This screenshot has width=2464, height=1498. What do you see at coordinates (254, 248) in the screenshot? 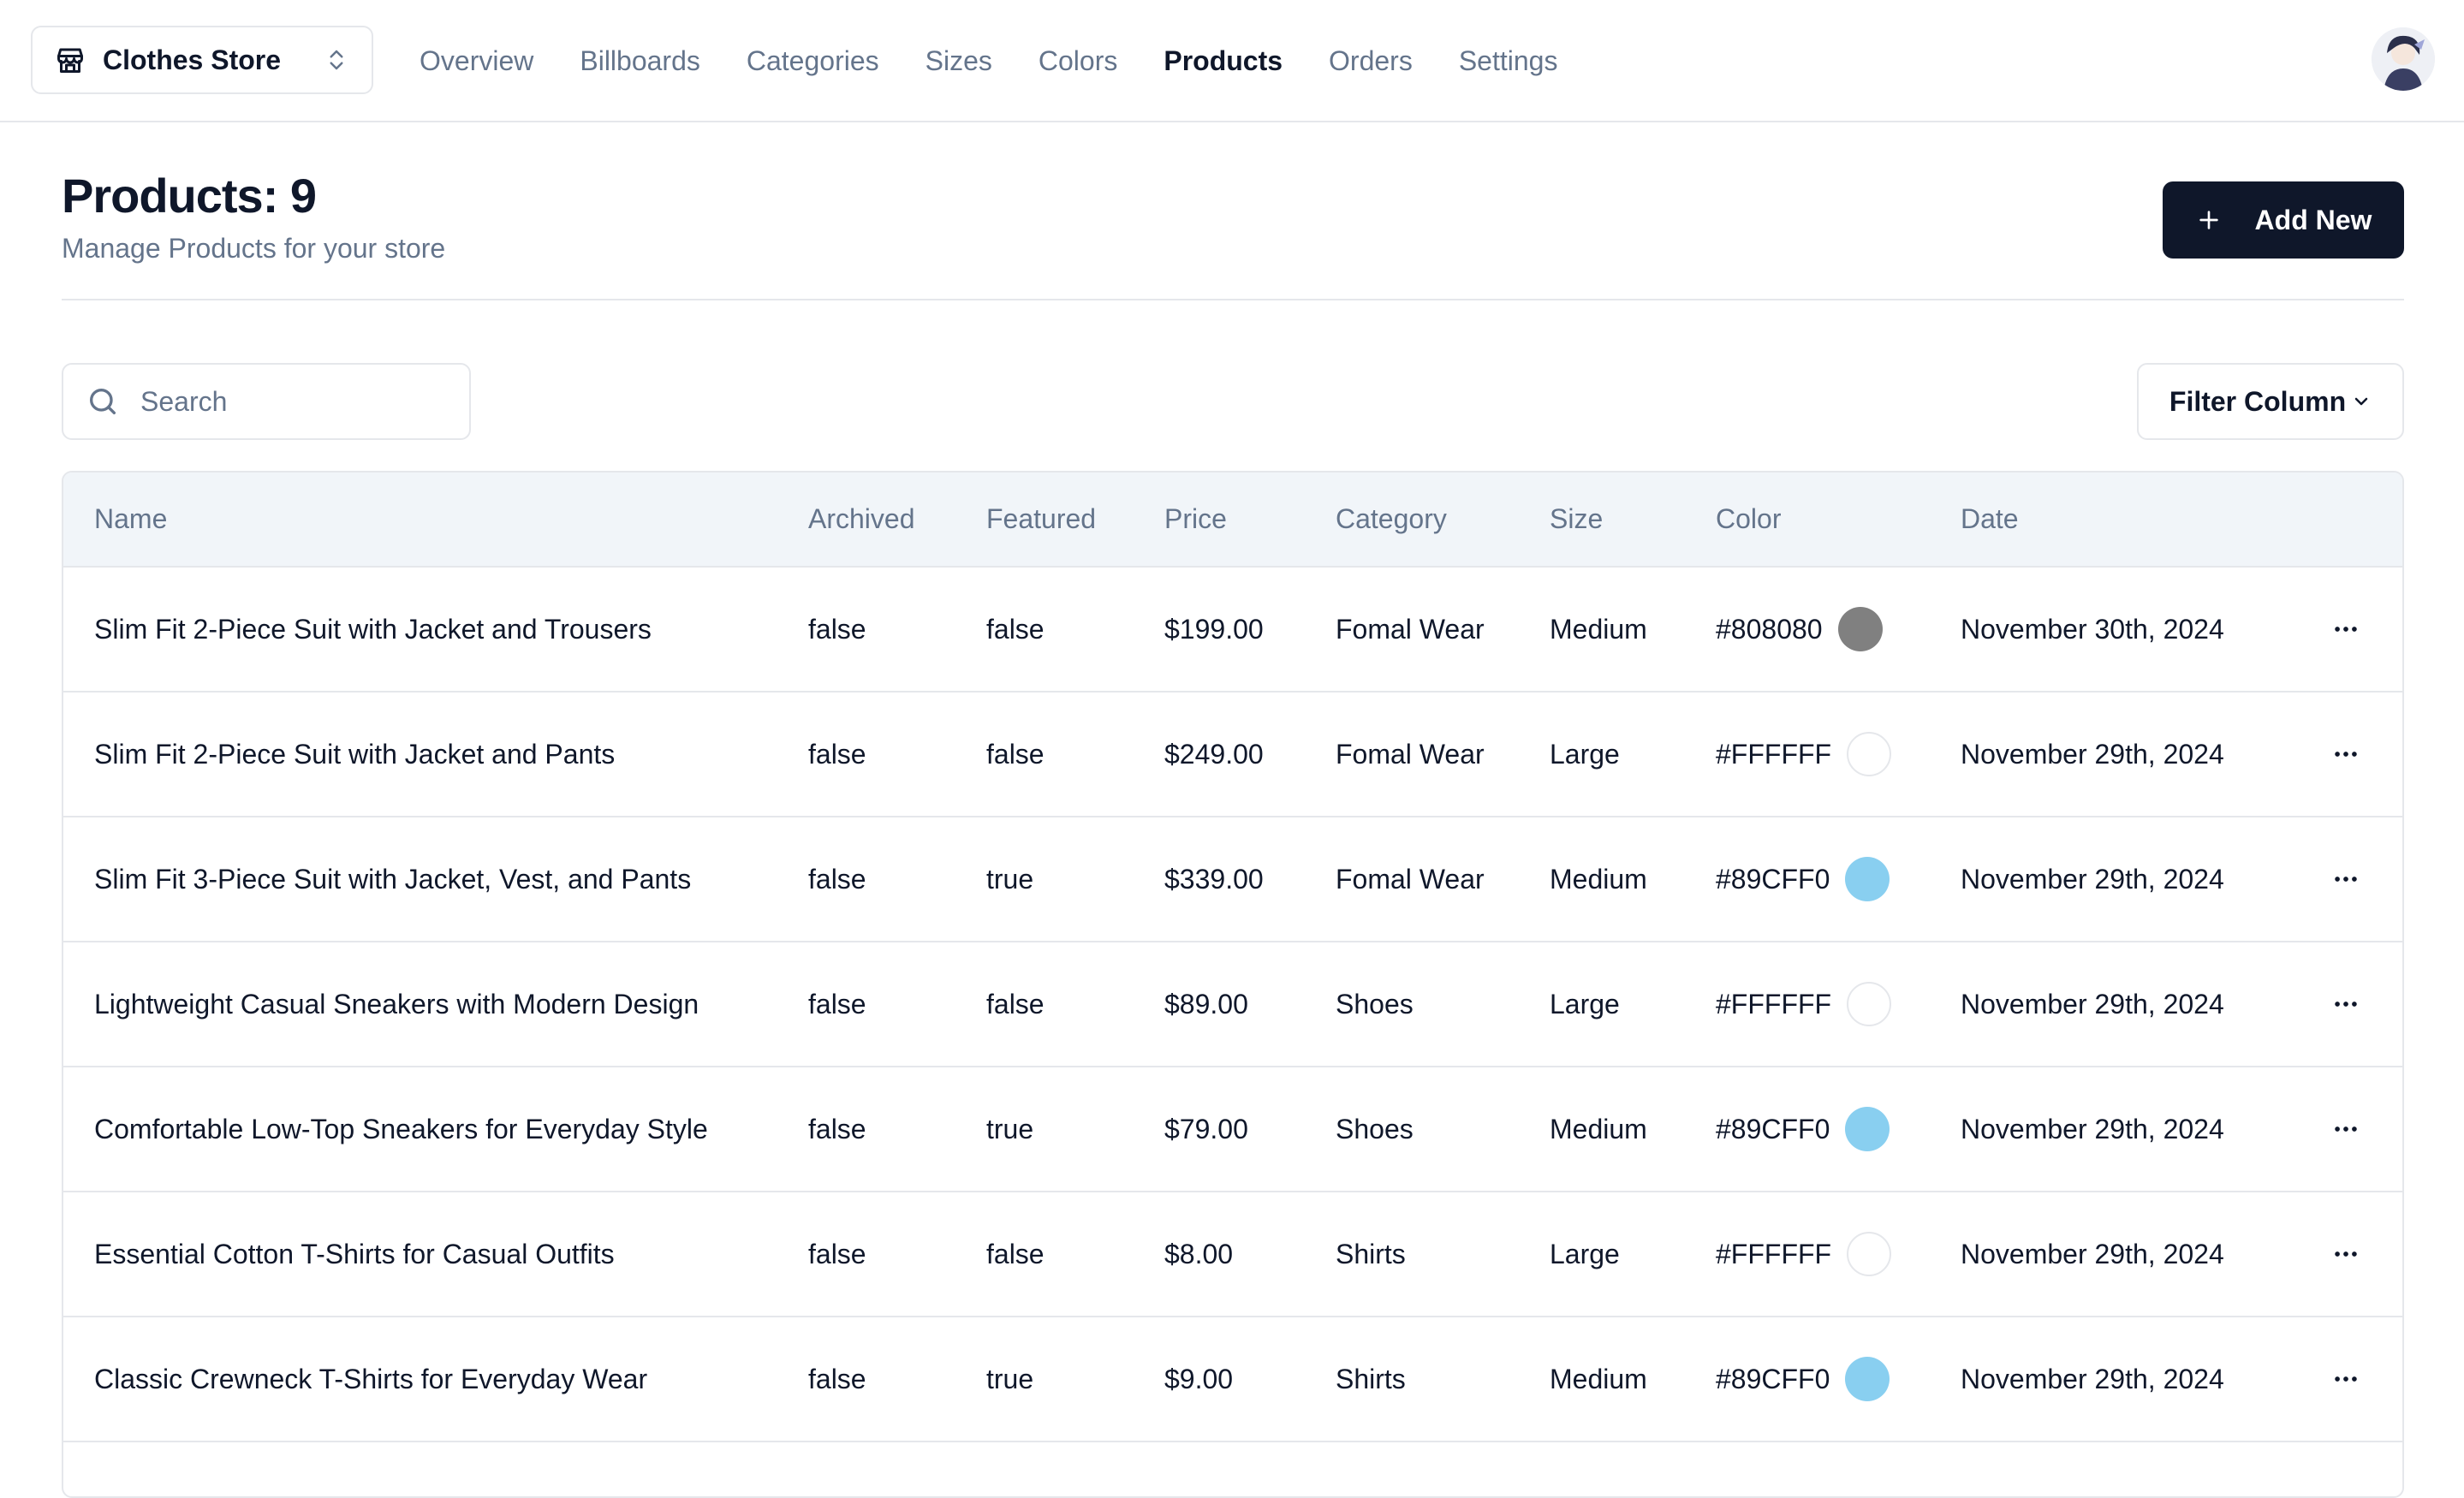
I see `page-subtitle: Manage Products for your store` at bounding box center [254, 248].